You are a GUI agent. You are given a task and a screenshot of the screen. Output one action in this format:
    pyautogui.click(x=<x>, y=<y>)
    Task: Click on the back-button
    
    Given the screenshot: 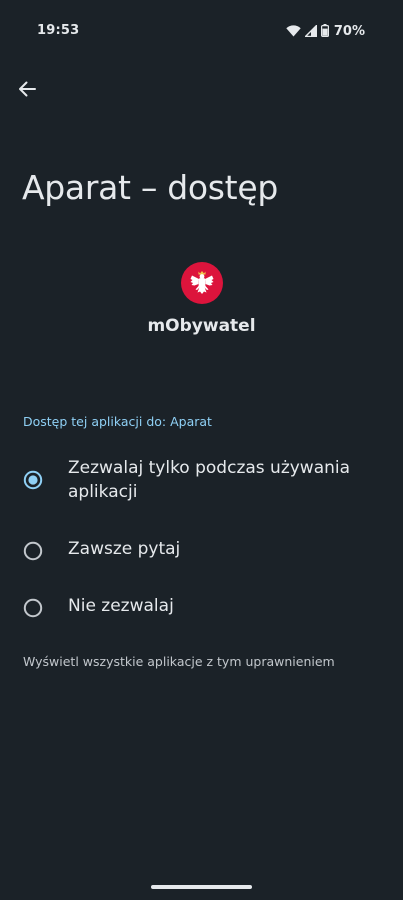 What is the action you would take?
    pyautogui.click(x=27, y=91)
    